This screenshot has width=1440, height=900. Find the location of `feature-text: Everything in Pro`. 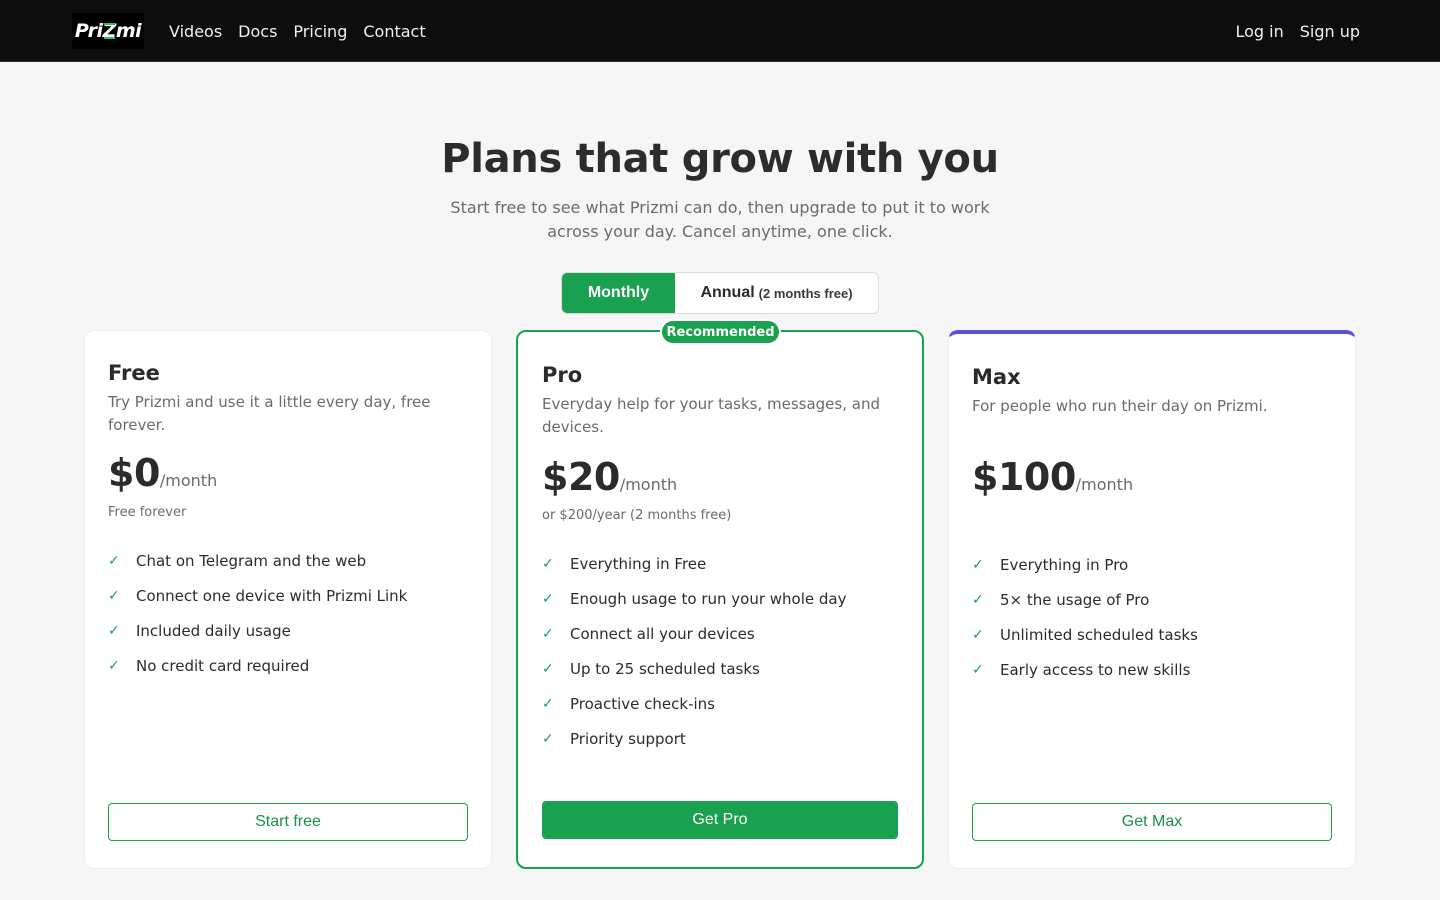

feature-text: Everything in Pro is located at coordinates (1064, 564).